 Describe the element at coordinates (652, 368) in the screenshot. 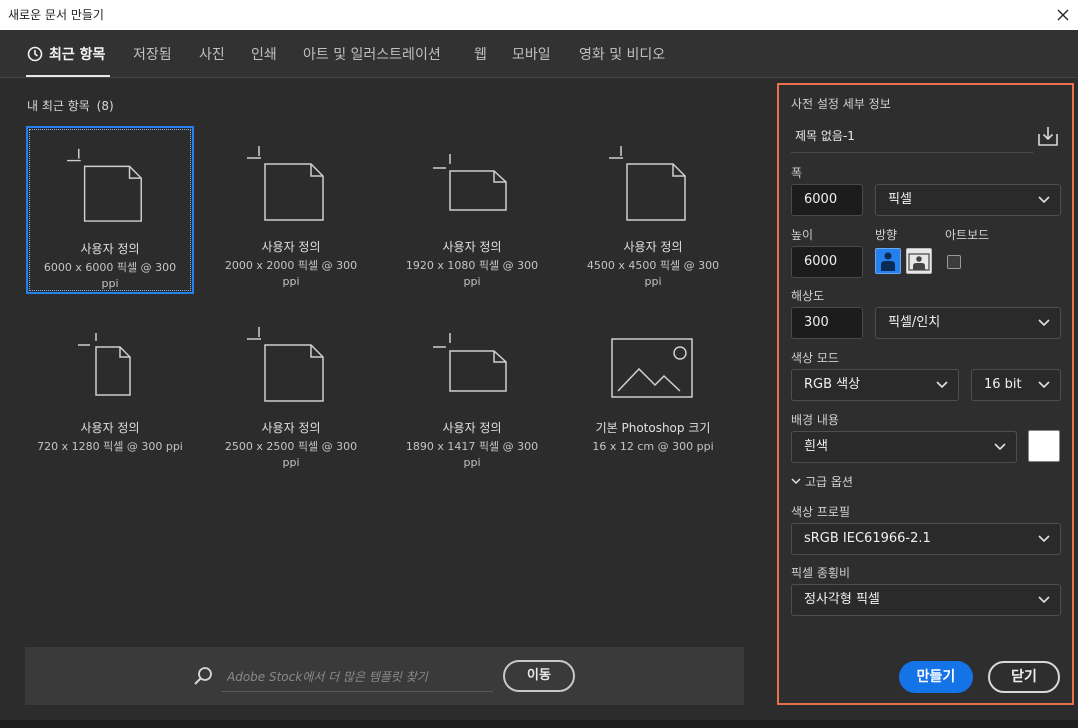

I see `image-placeholder-icon` at that location.